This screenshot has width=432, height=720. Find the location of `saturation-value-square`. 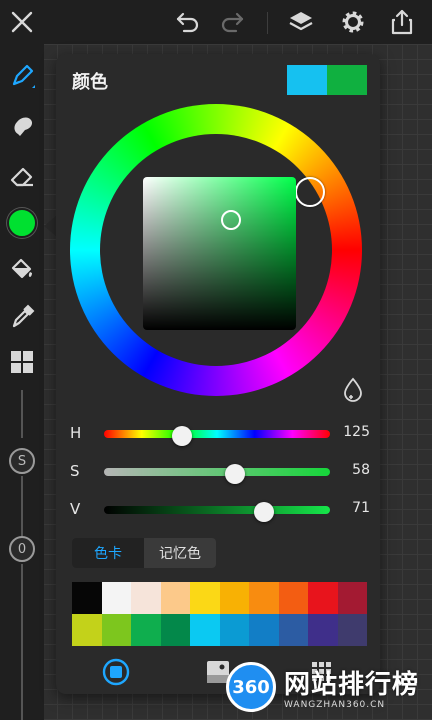

saturation-value-square is located at coordinates (219, 253).